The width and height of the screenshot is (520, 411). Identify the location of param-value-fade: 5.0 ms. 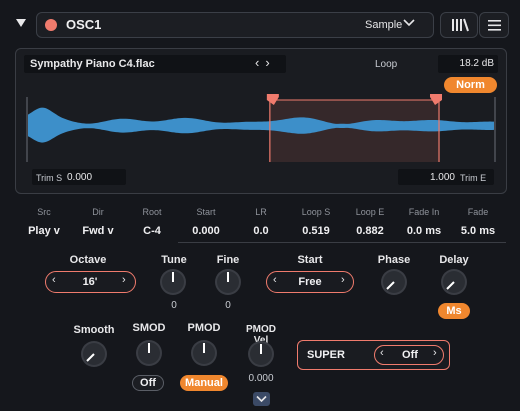
(478, 231).